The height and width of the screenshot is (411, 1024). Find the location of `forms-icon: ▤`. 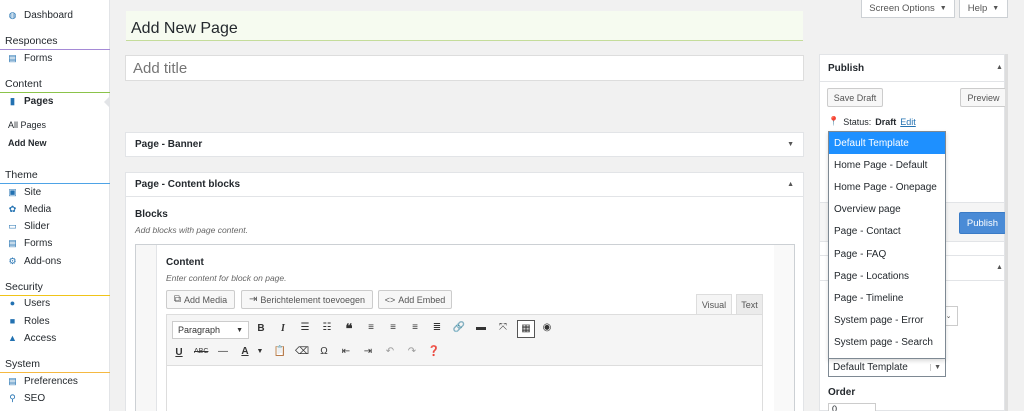

forms-icon: ▤ is located at coordinates (12, 58).